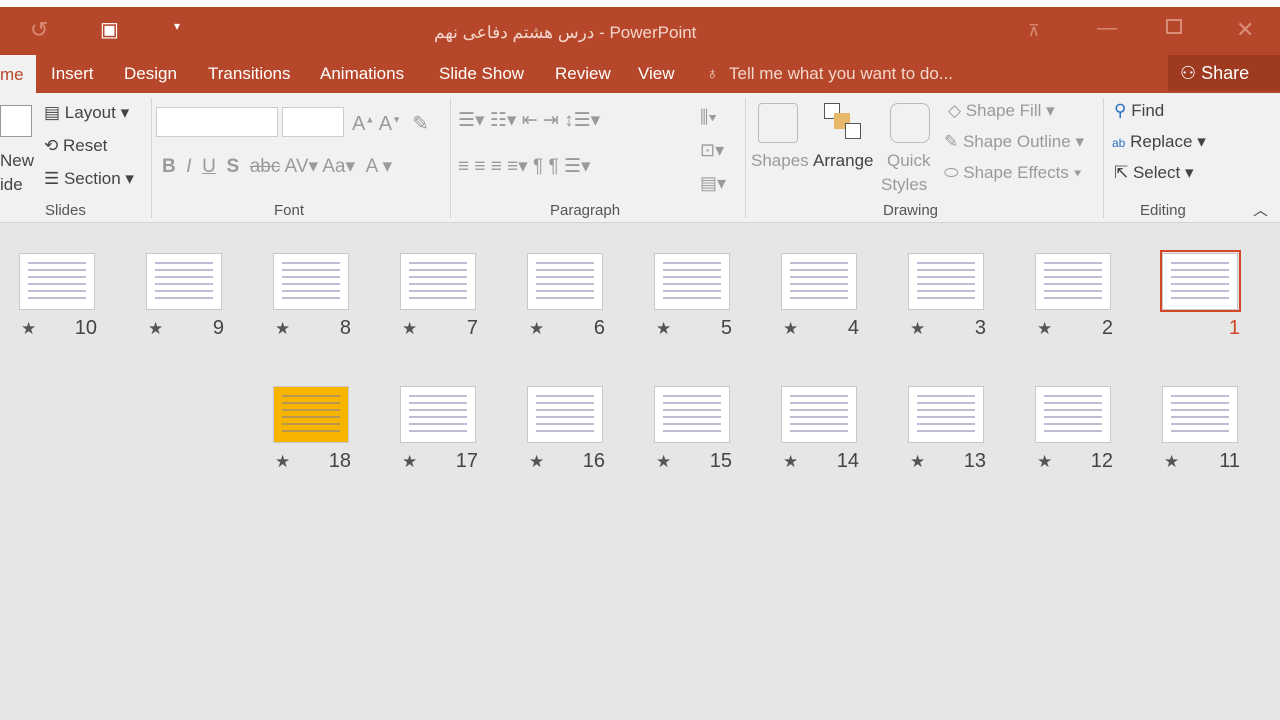 The image size is (1280, 720). What do you see at coordinates (529, 120) in the screenshot?
I see `list-icons: ☰▾ ☷▾ ⇤ ⇥ ↕☰▾` at bounding box center [529, 120].